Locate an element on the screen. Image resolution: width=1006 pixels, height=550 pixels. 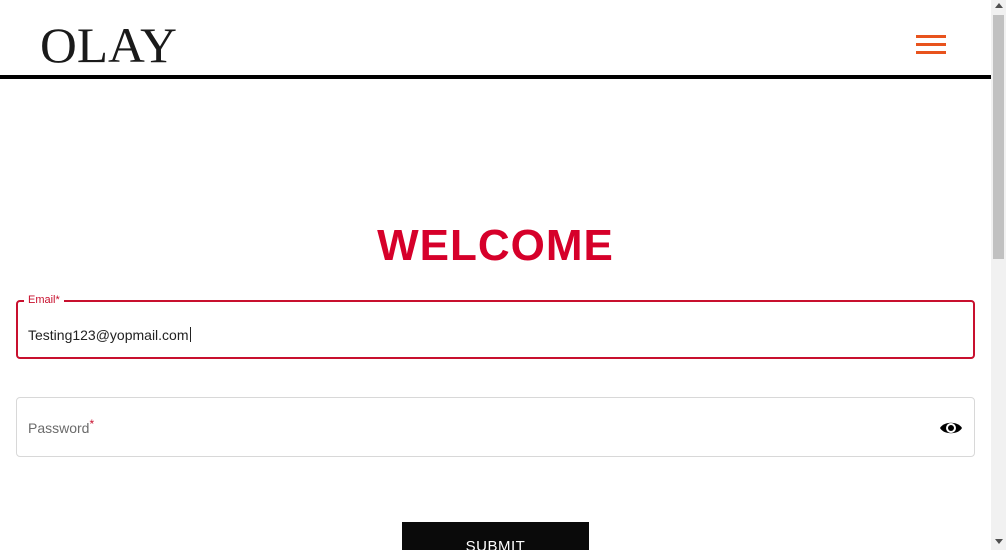
page-scrollbar is located at coordinates (998, 275).